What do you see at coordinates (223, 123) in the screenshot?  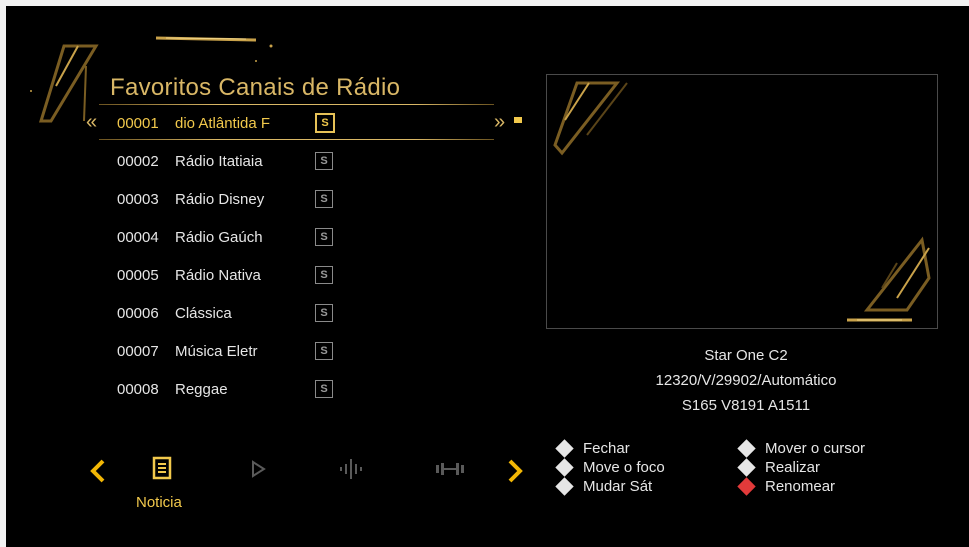 I see `channel-name: dio Atlântida F` at bounding box center [223, 123].